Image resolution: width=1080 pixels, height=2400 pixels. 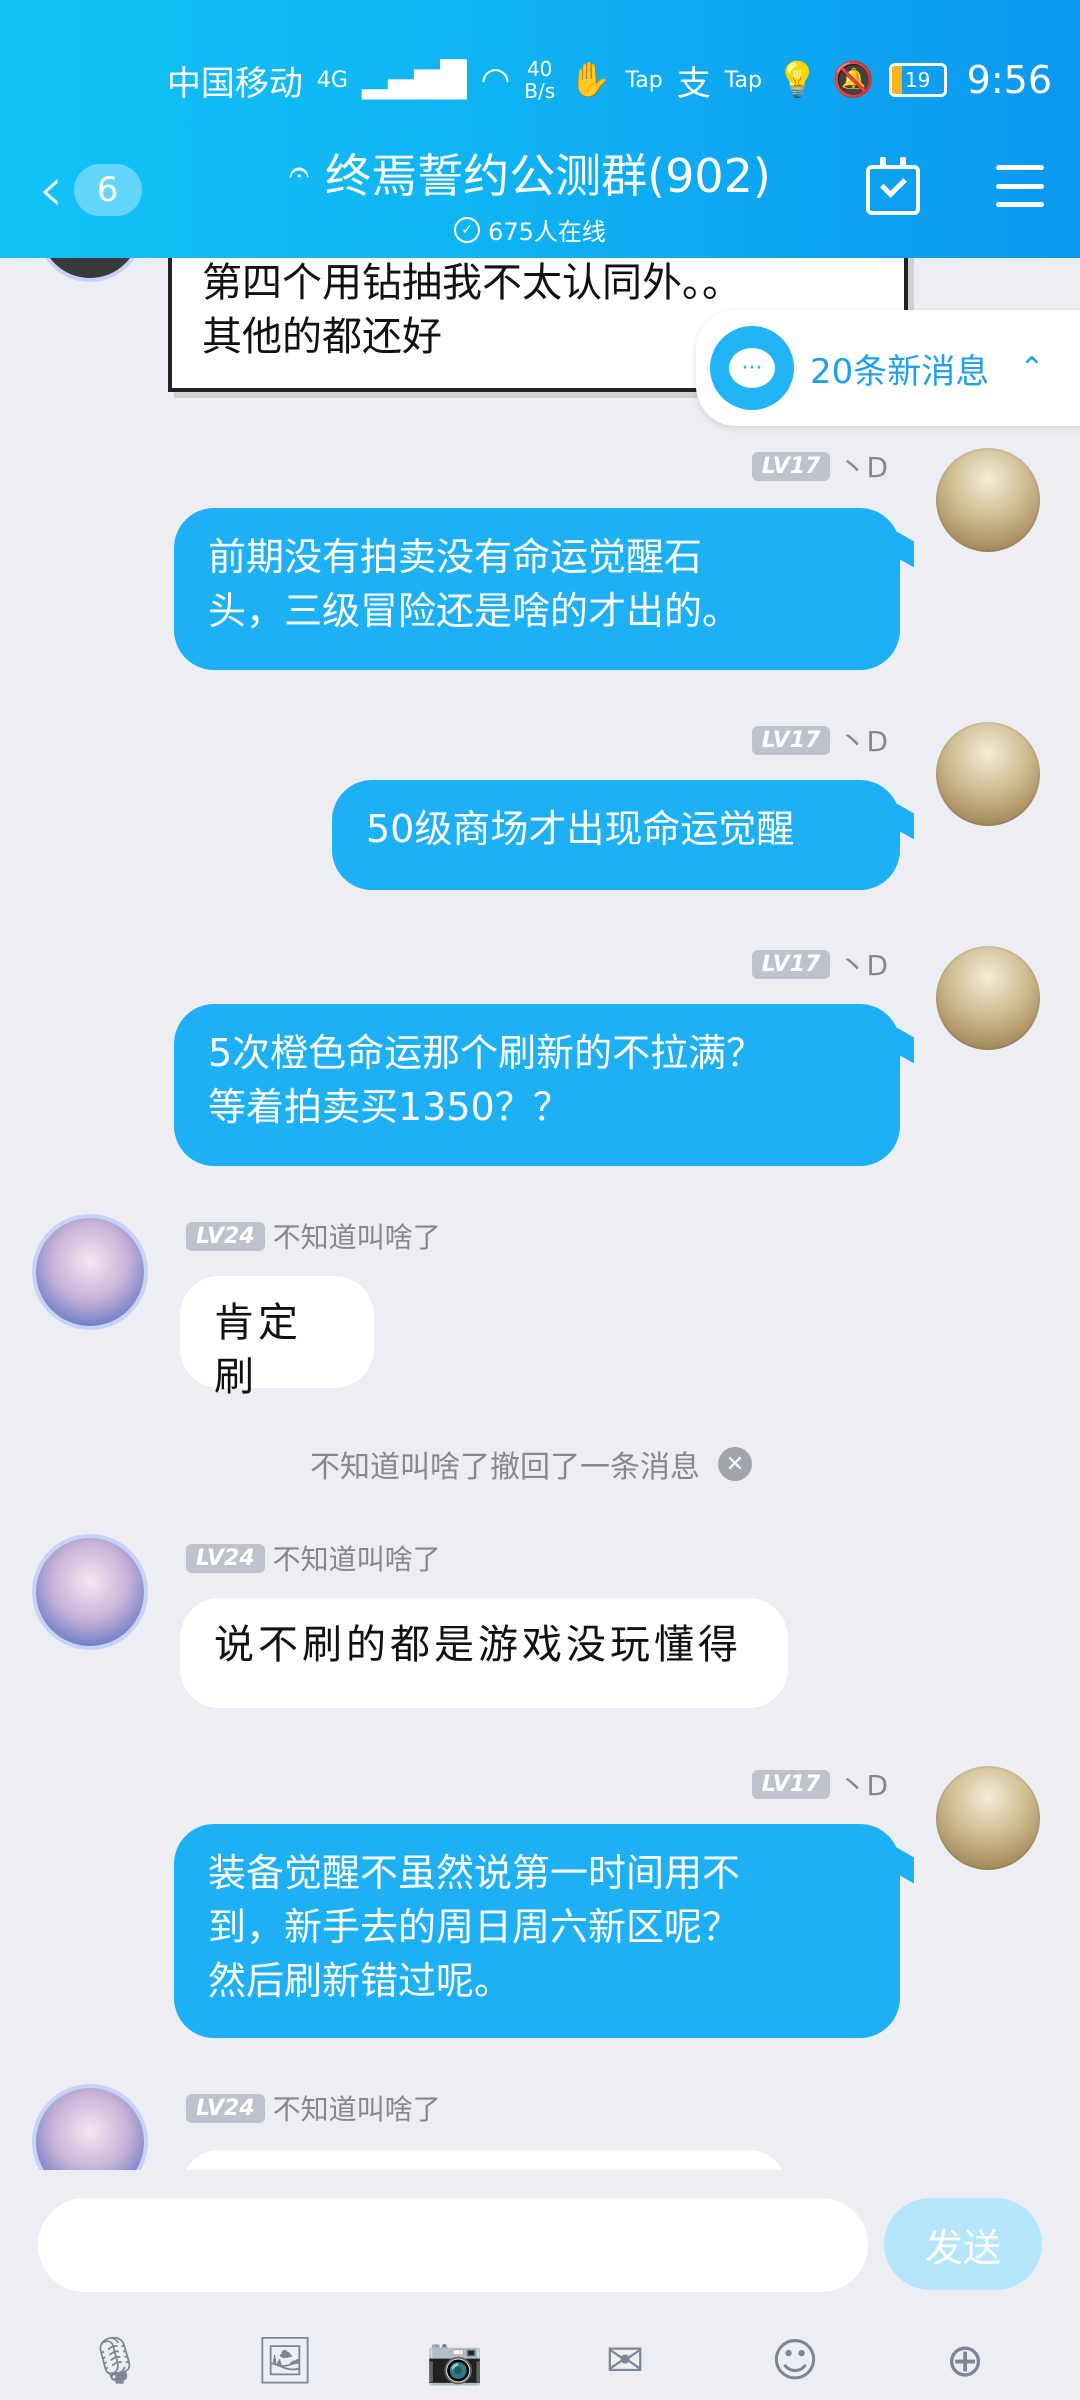 What do you see at coordinates (590, 80) in the screenshot?
I see `hand-icon: ✋` at bounding box center [590, 80].